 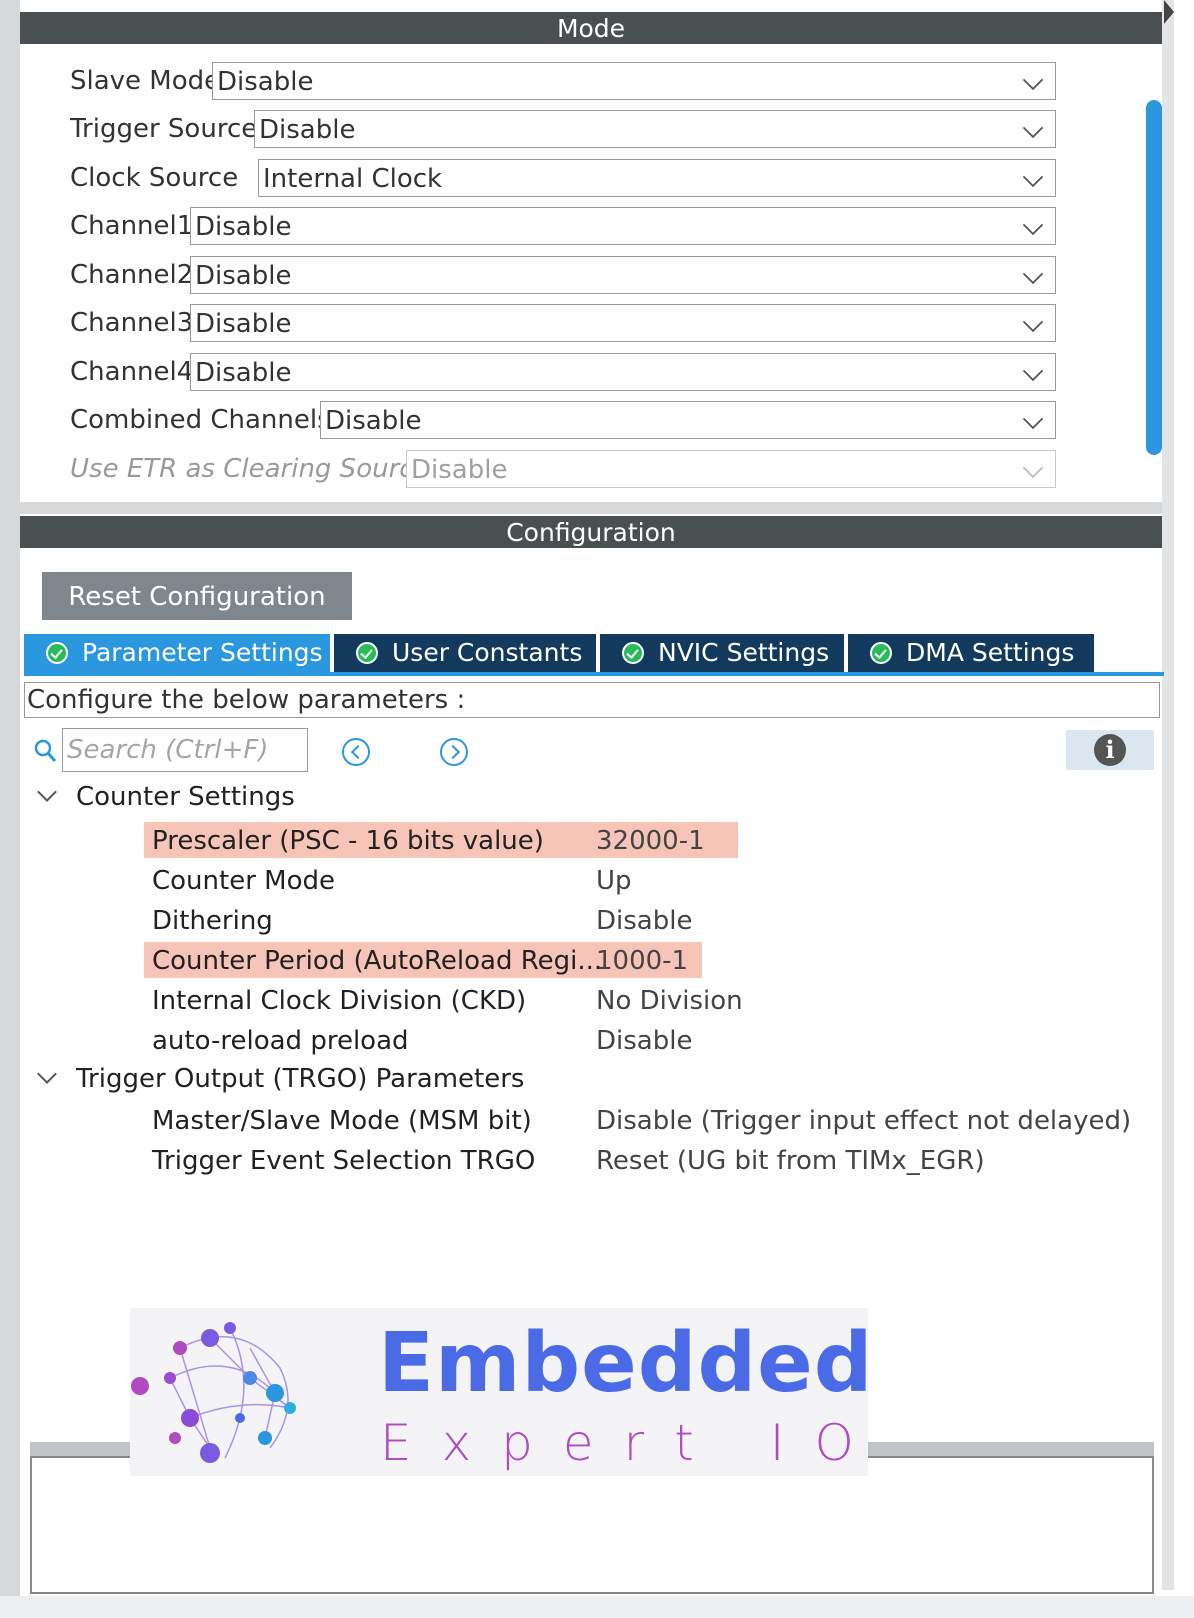 I want to click on select-value: Internal Clock, so click(x=353, y=179).